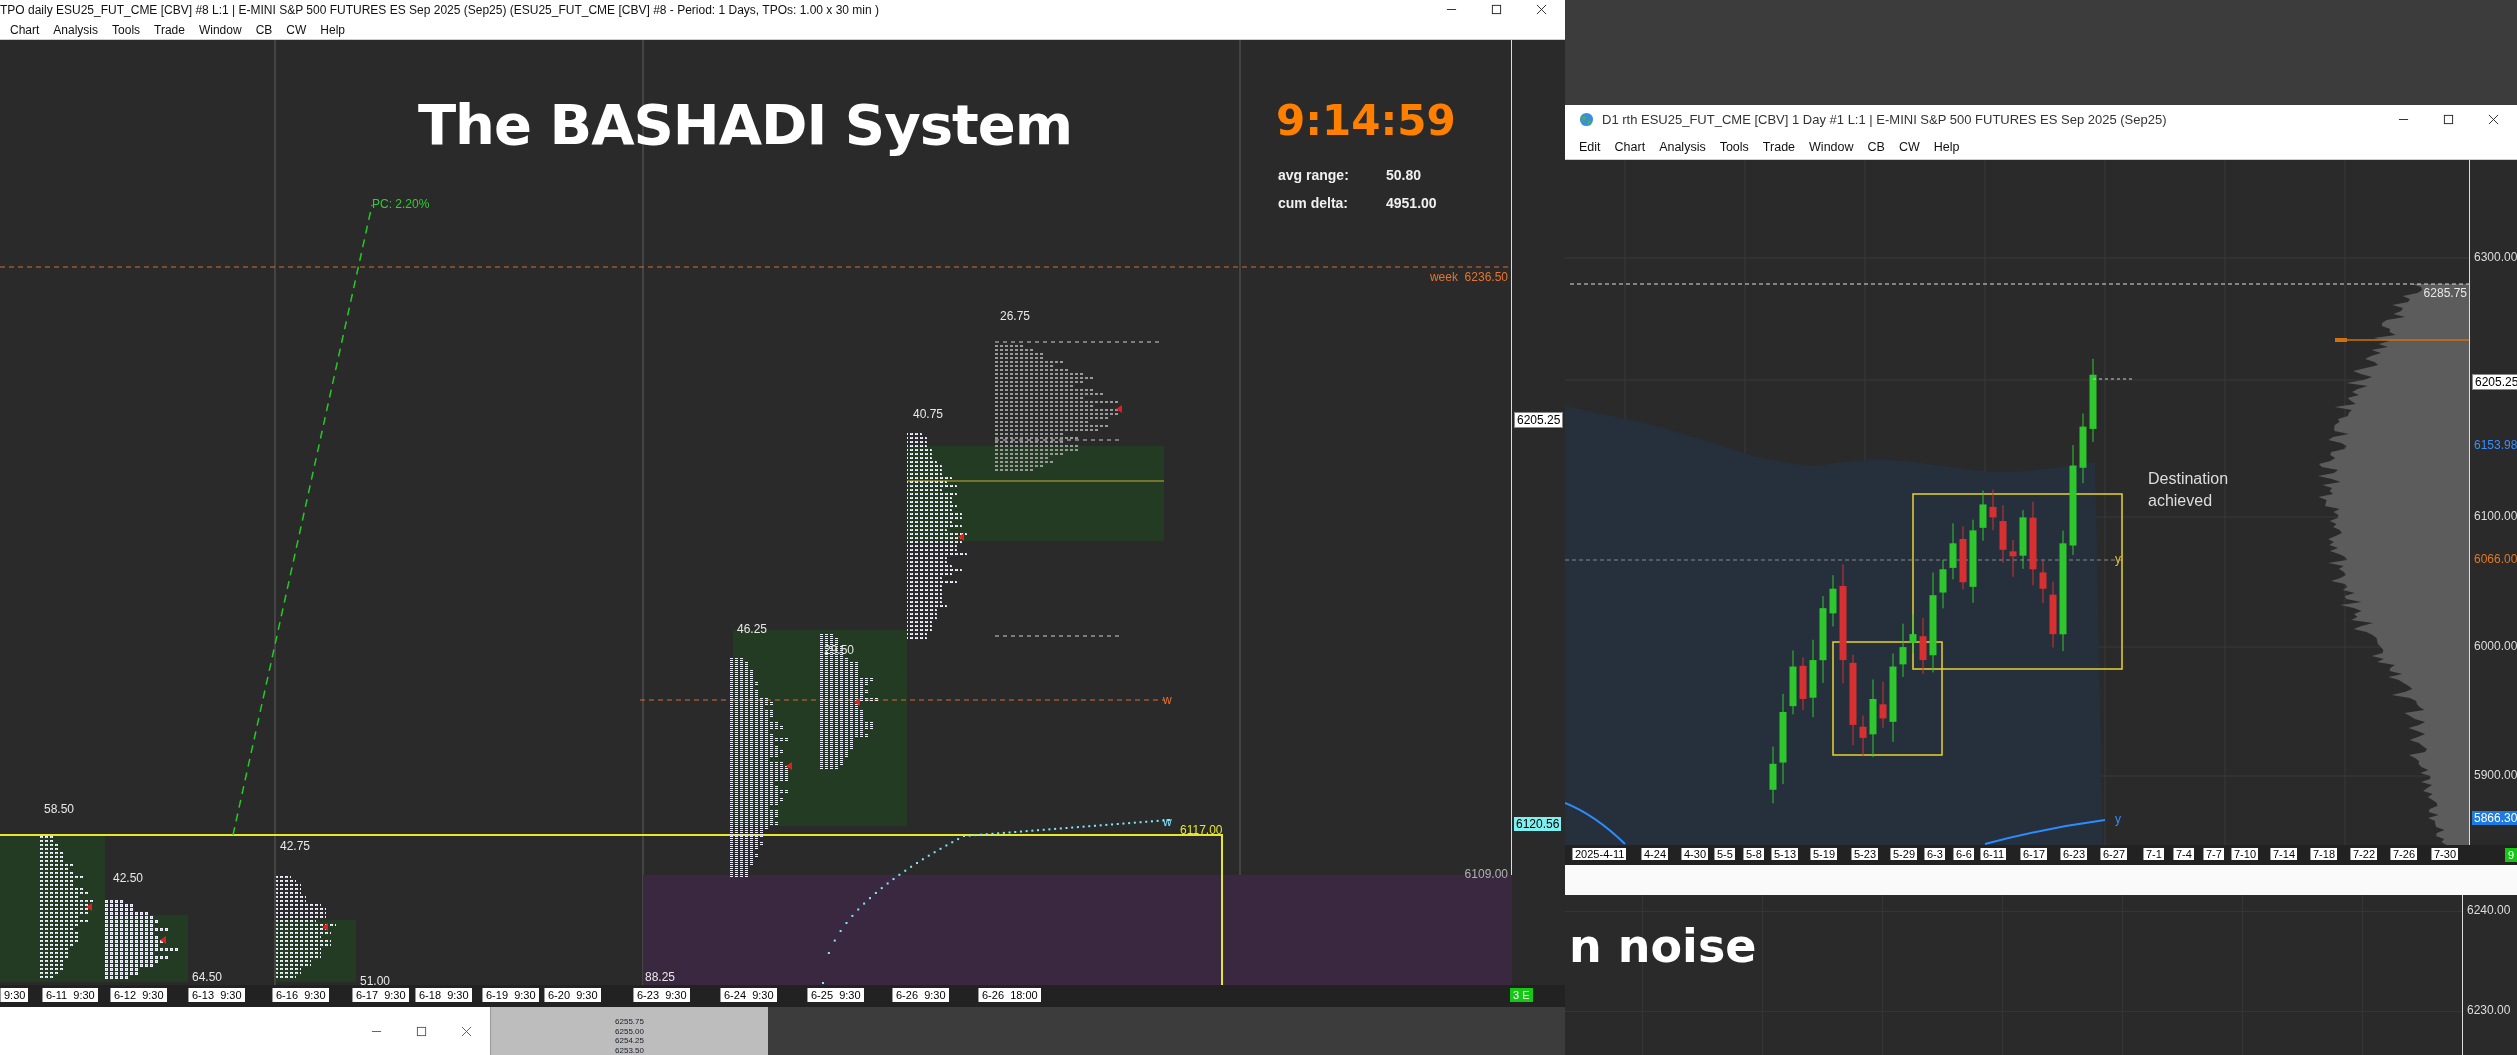  Describe the element at coordinates (629, 1022) in the screenshot. I see `price-cell: 6255.75` at that location.